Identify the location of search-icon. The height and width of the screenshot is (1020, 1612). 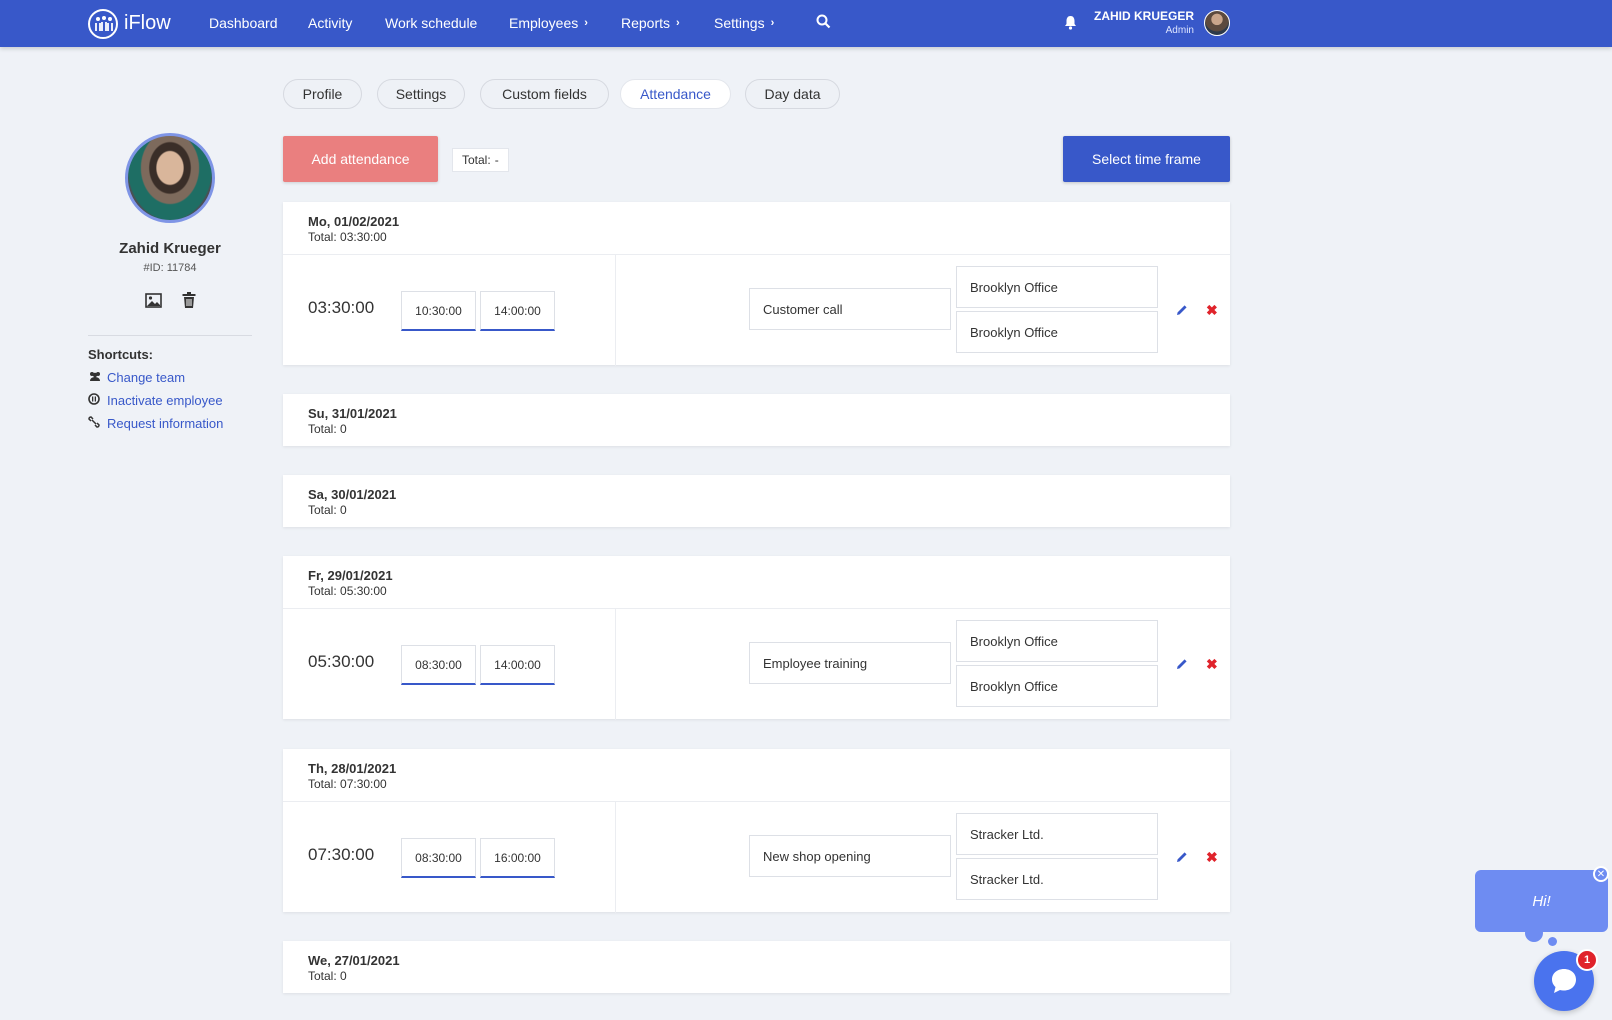
(823, 23).